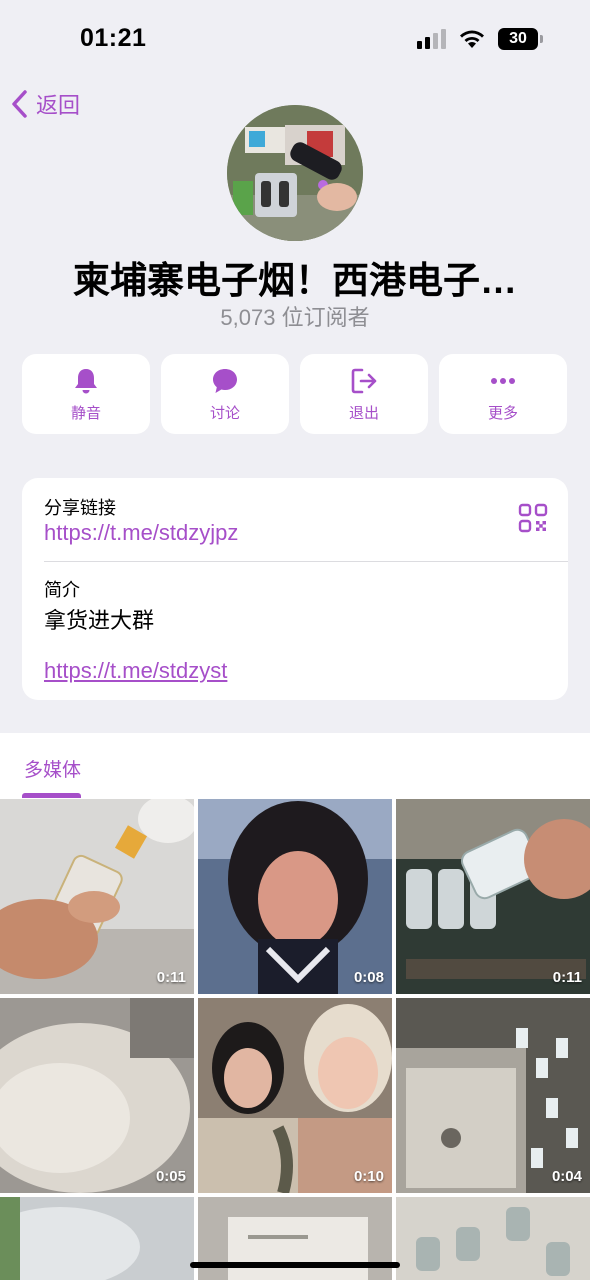  Describe the element at coordinates (58, 105) in the screenshot. I see `back-label: 返回` at that location.